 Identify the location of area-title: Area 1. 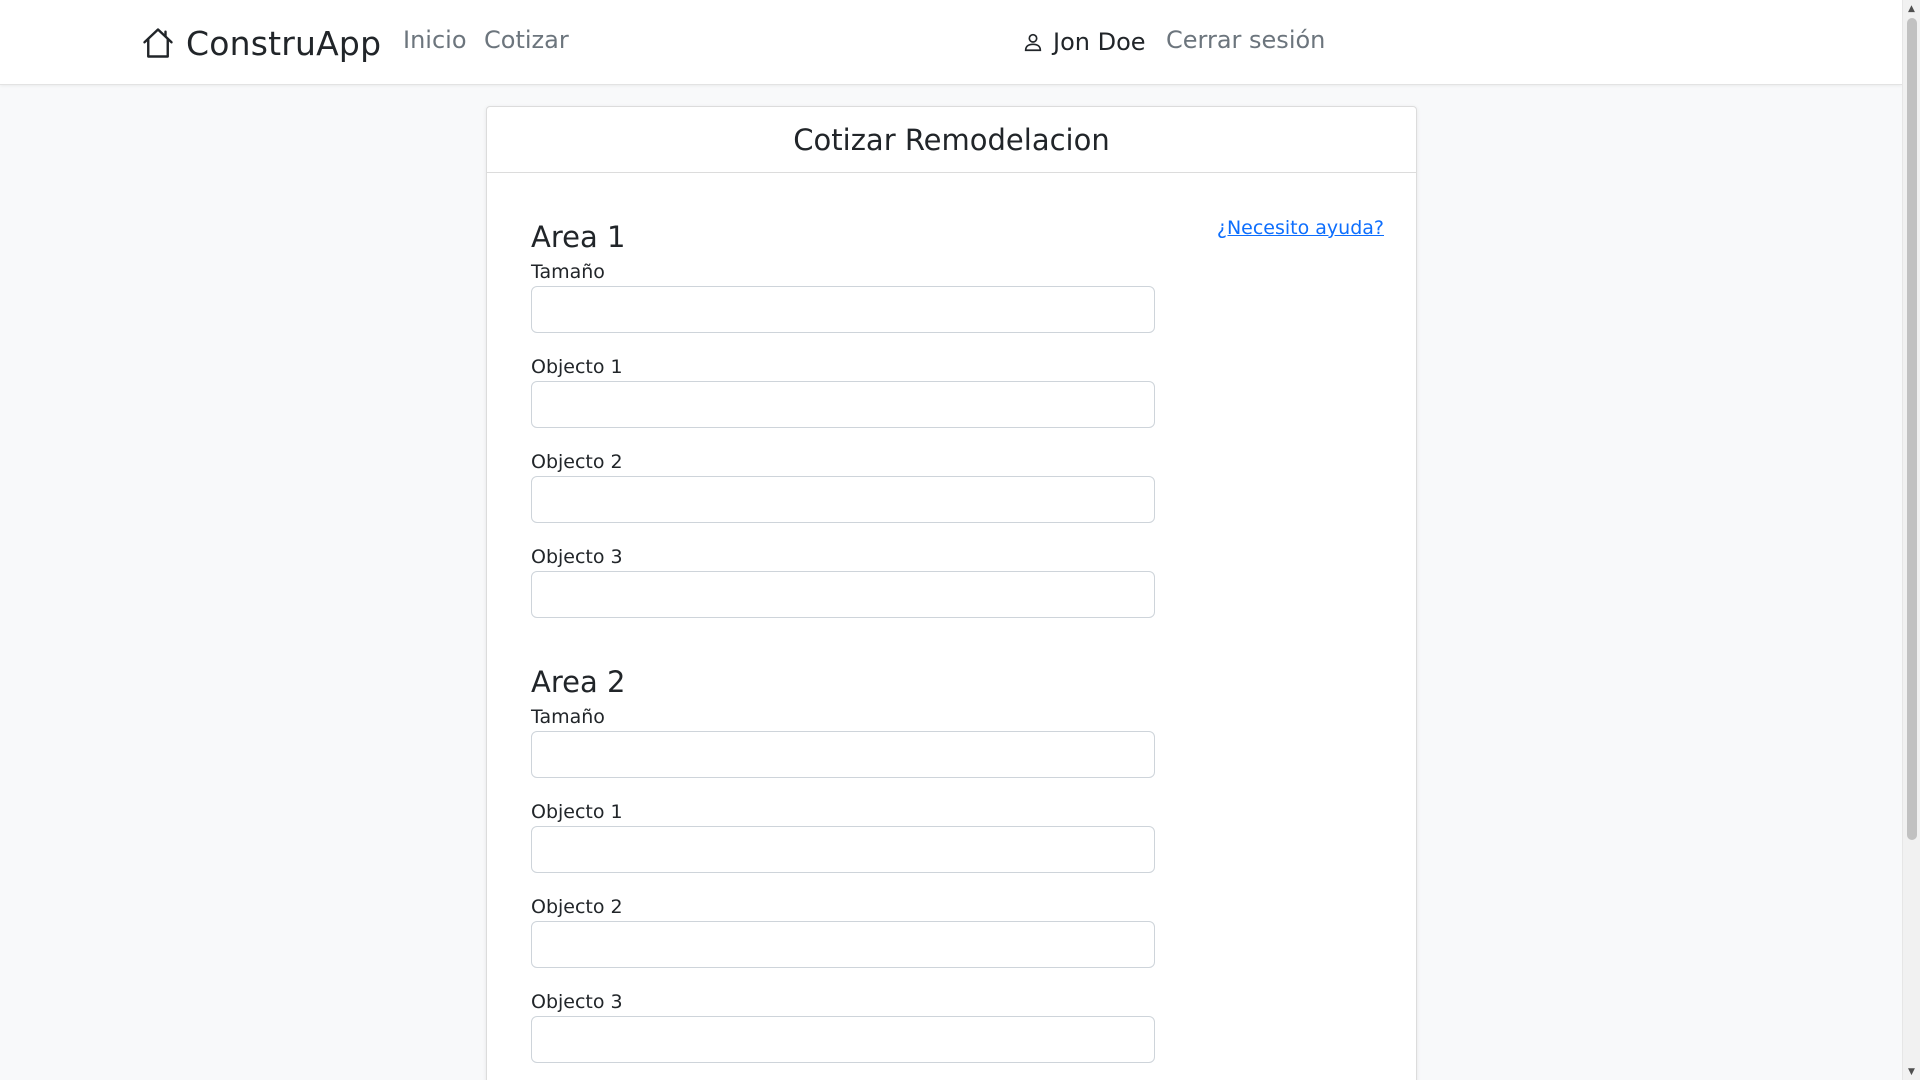
(578, 237).